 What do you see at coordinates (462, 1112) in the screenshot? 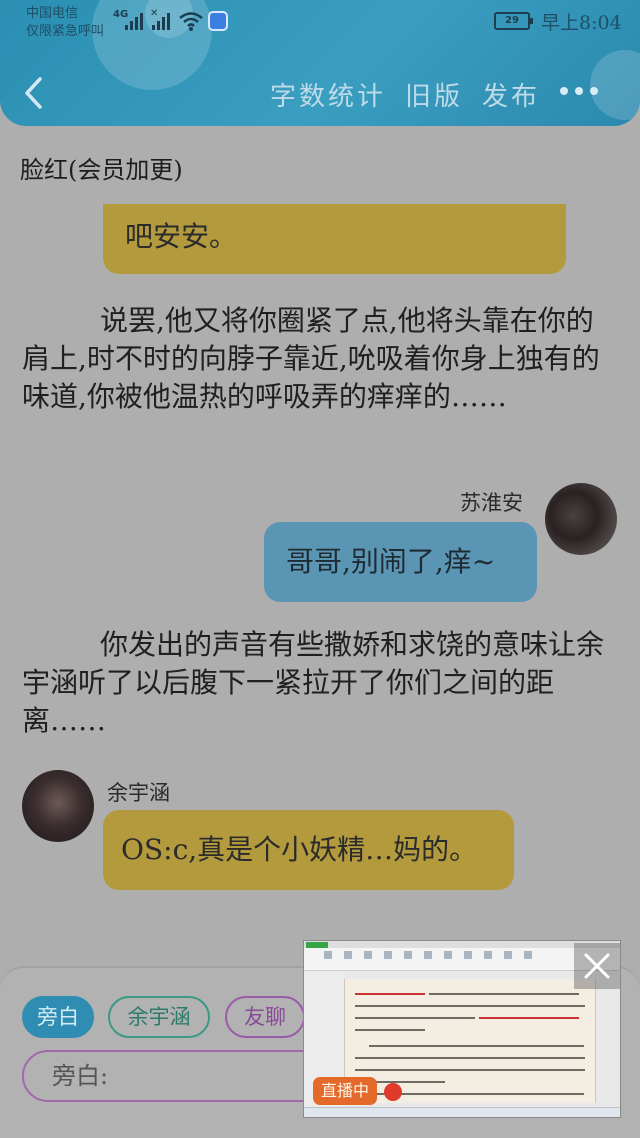
I see `live-window-taskbar` at bounding box center [462, 1112].